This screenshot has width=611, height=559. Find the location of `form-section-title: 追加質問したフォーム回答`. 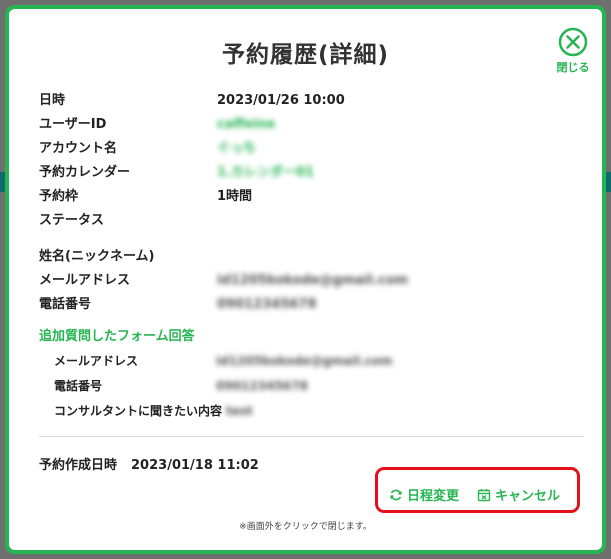

form-section-title: 追加質問したフォーム回答 is located at coordinates (117, 336).